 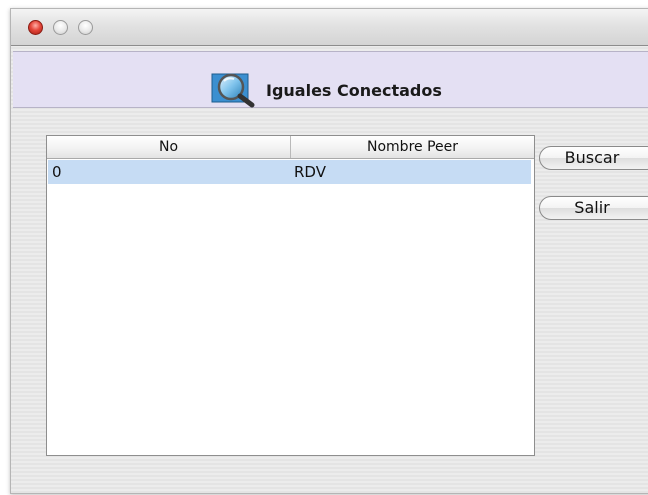 I want to click on title-bar, so click(x=329, y=27).